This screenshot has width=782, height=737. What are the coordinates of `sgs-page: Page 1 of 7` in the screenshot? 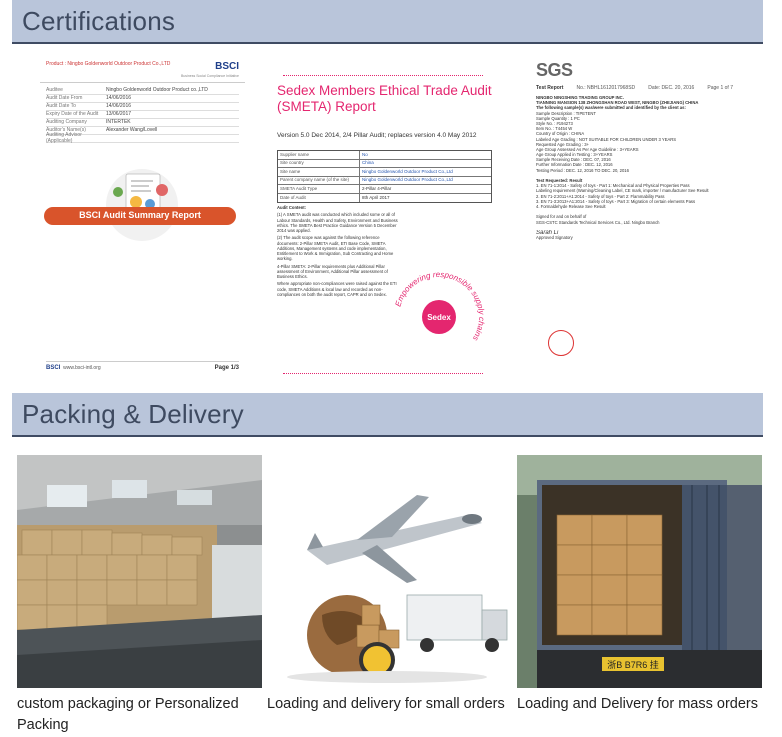 It's located at (720, 88).